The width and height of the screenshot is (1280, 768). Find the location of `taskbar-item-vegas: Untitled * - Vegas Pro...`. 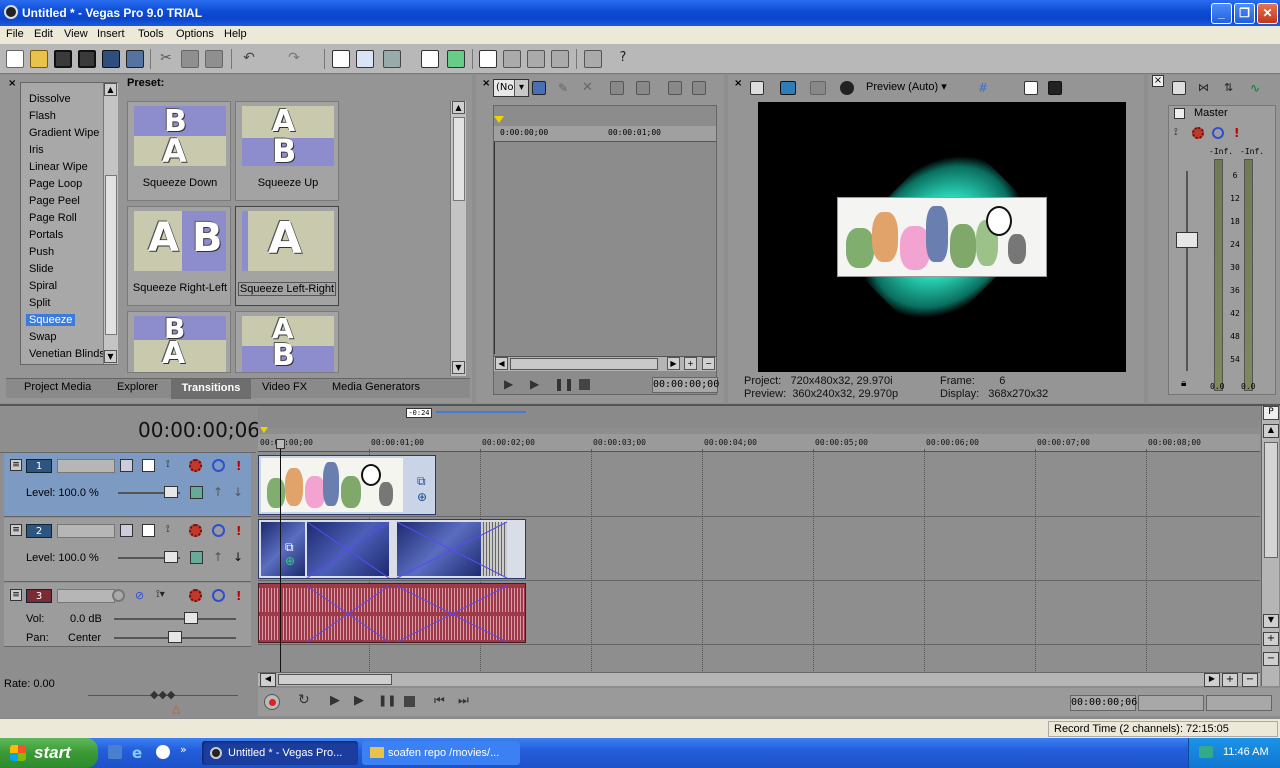

taskbar-item-vegas: Untitled * - Vegas Pro... is located at coordinates (280, 753).